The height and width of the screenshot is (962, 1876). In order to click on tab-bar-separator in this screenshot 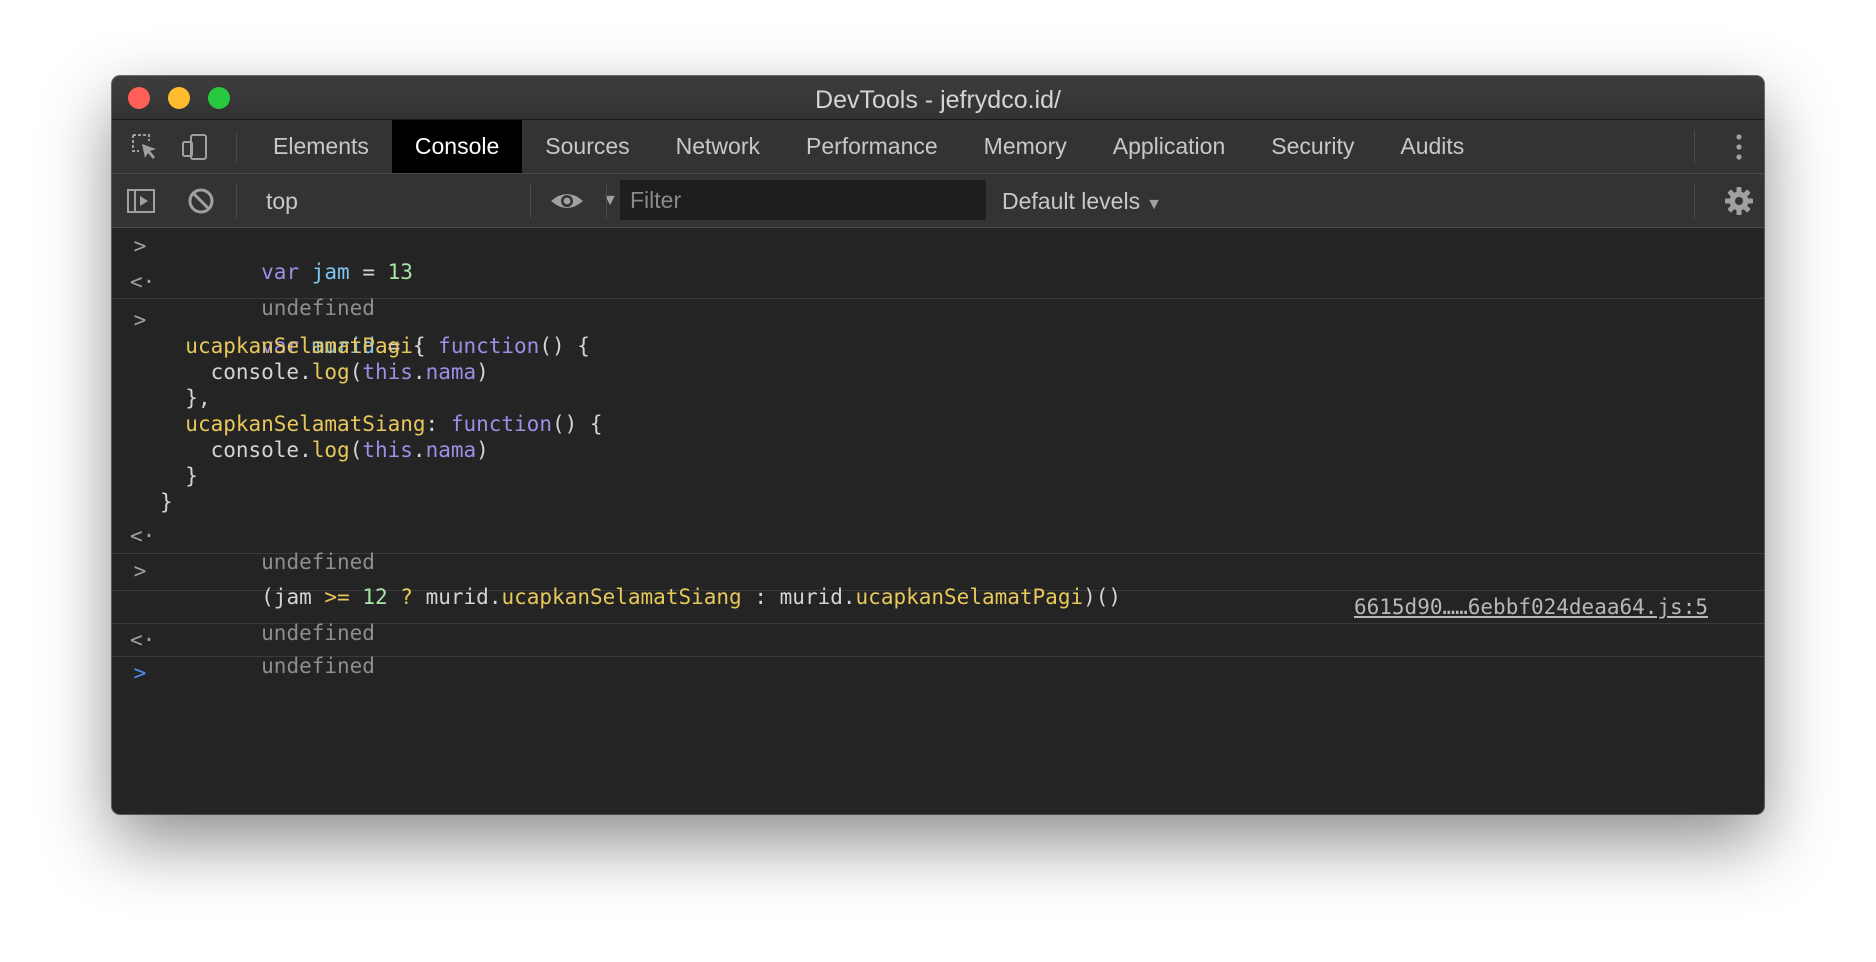, I will do `click(236, 147)`.